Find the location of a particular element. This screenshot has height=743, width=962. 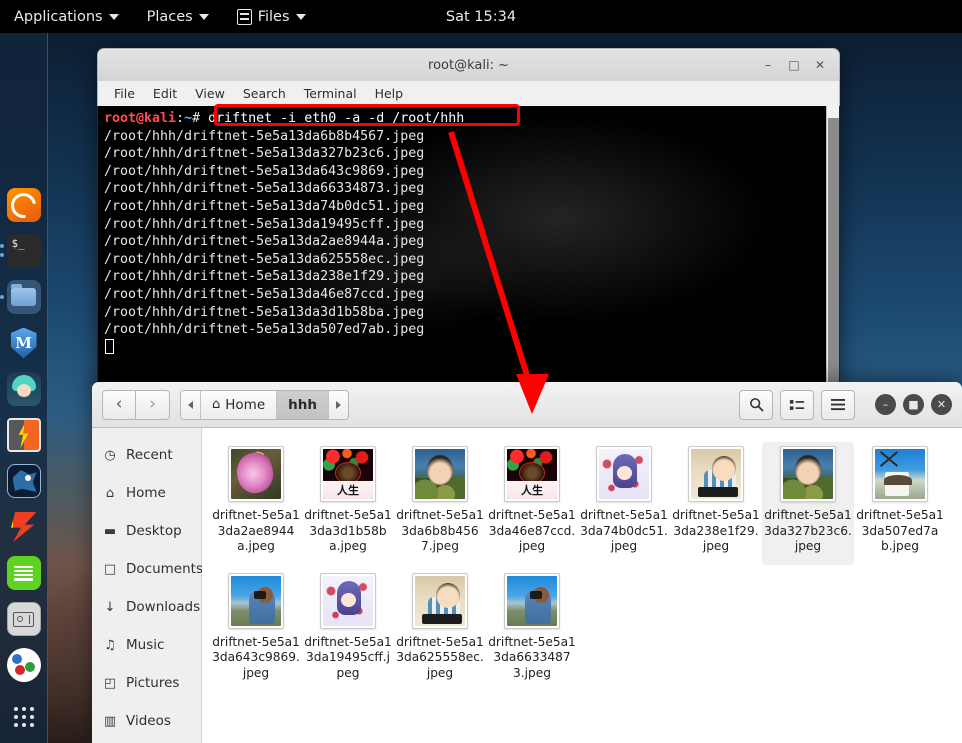

notes-lines is located at coordinates (23, 573).